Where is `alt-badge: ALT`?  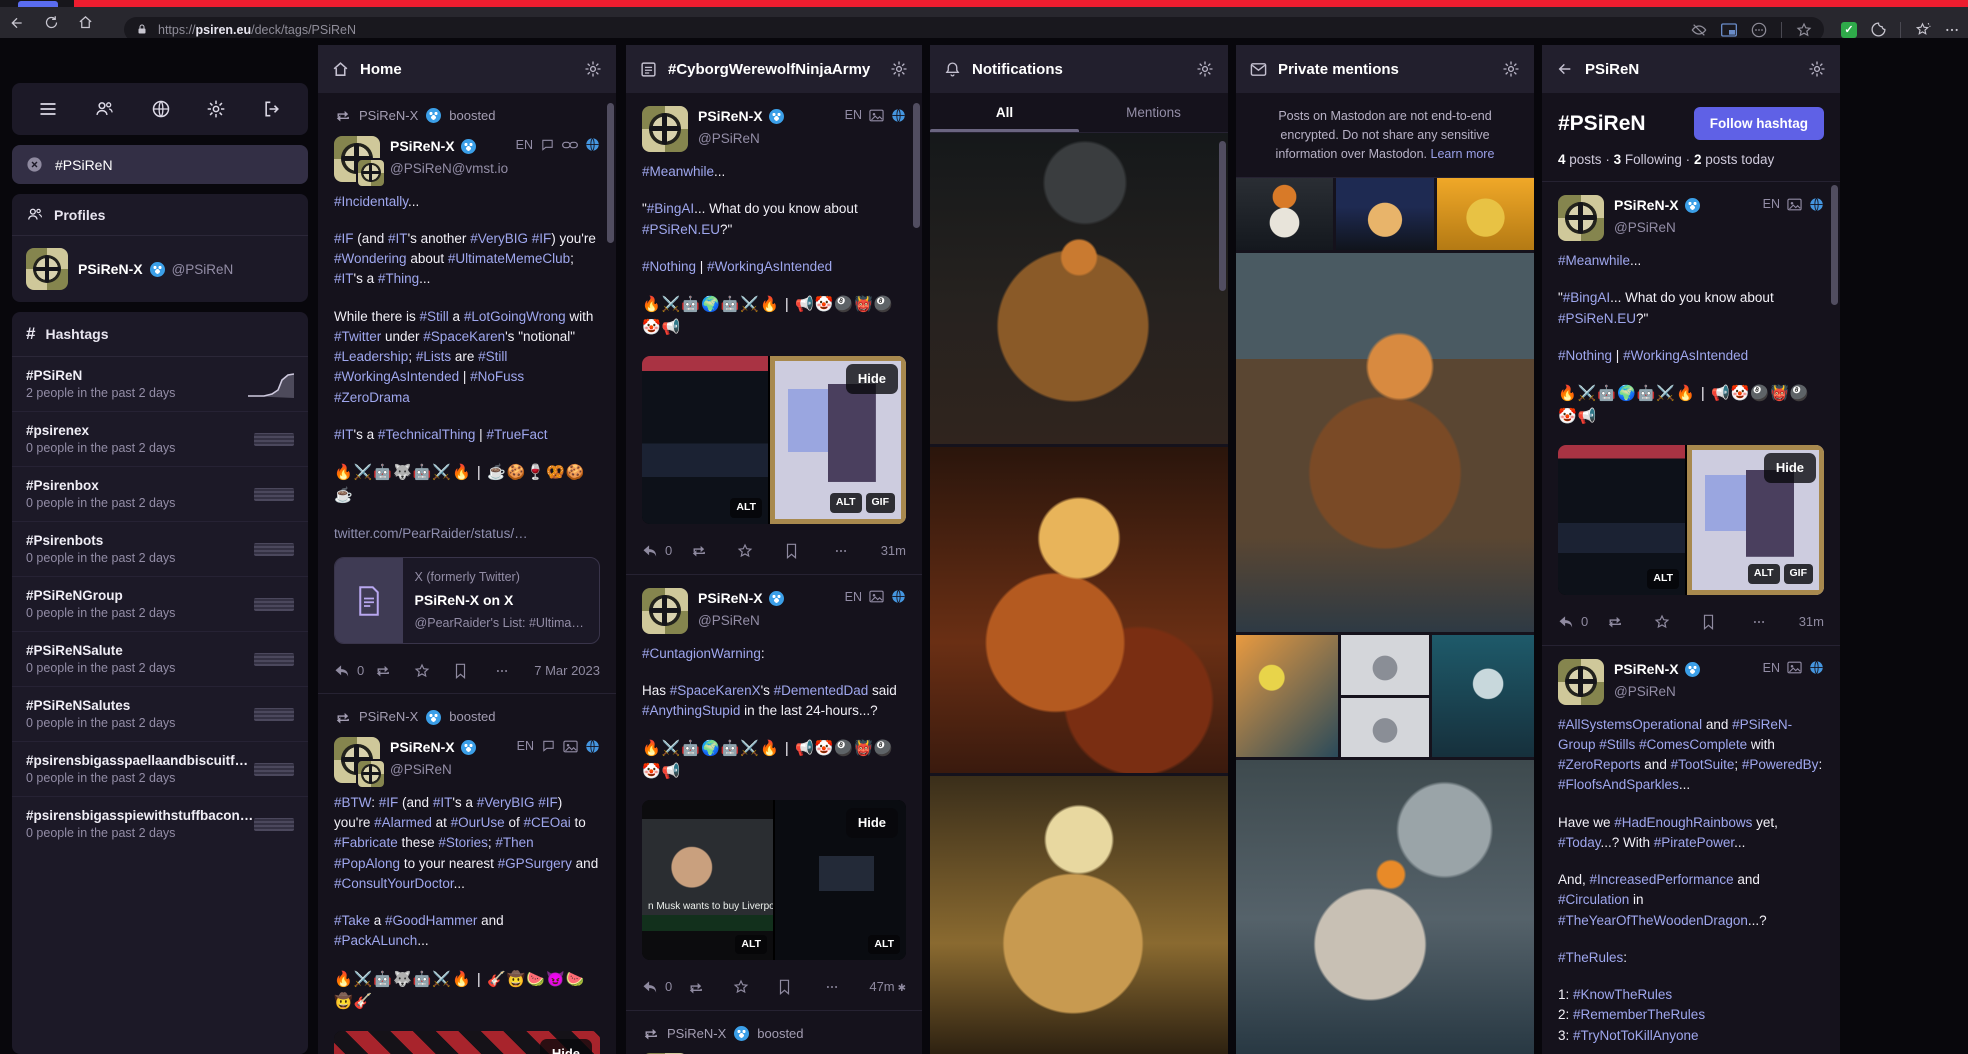
alt-badge: ALT is located at coordinates (751, 944).